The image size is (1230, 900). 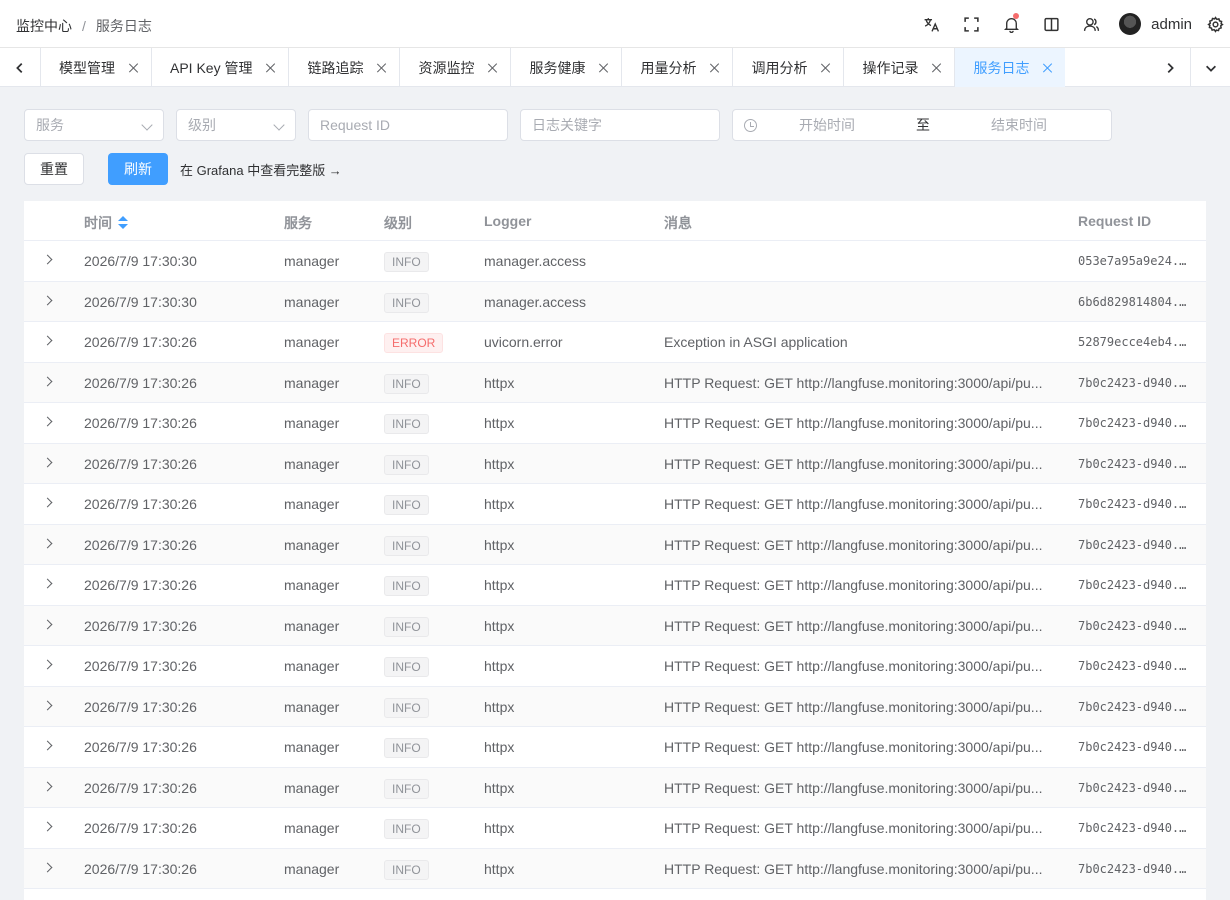 What do you see at coordinates (454, 67) in the screenshot?
I see `tab-resource-monitor: 资源监控` at bounding box center [454, 67].